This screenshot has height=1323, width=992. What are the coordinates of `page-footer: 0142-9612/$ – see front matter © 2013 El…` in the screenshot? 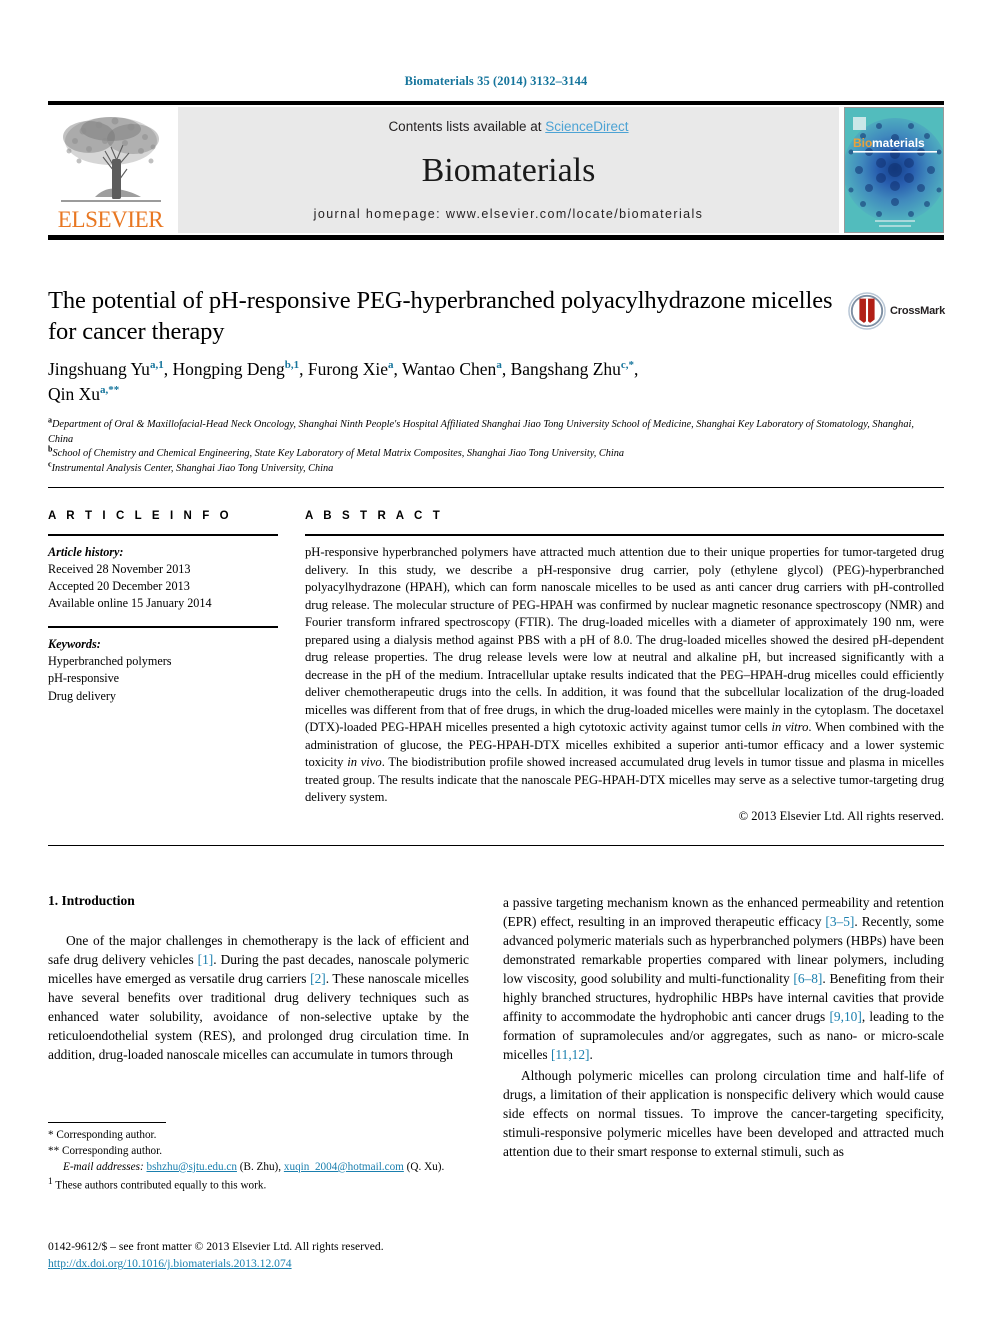 It's located at (278, 1255).